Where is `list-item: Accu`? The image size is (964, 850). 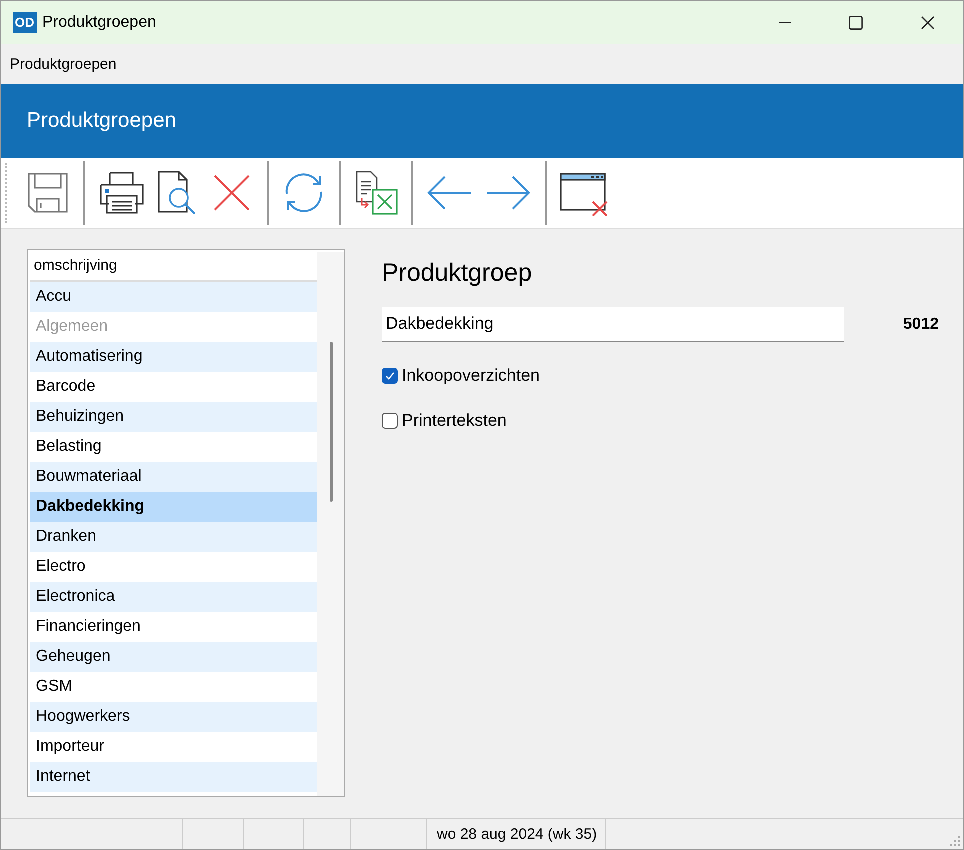
list-item: Accu is located at coordinates (174, 297).